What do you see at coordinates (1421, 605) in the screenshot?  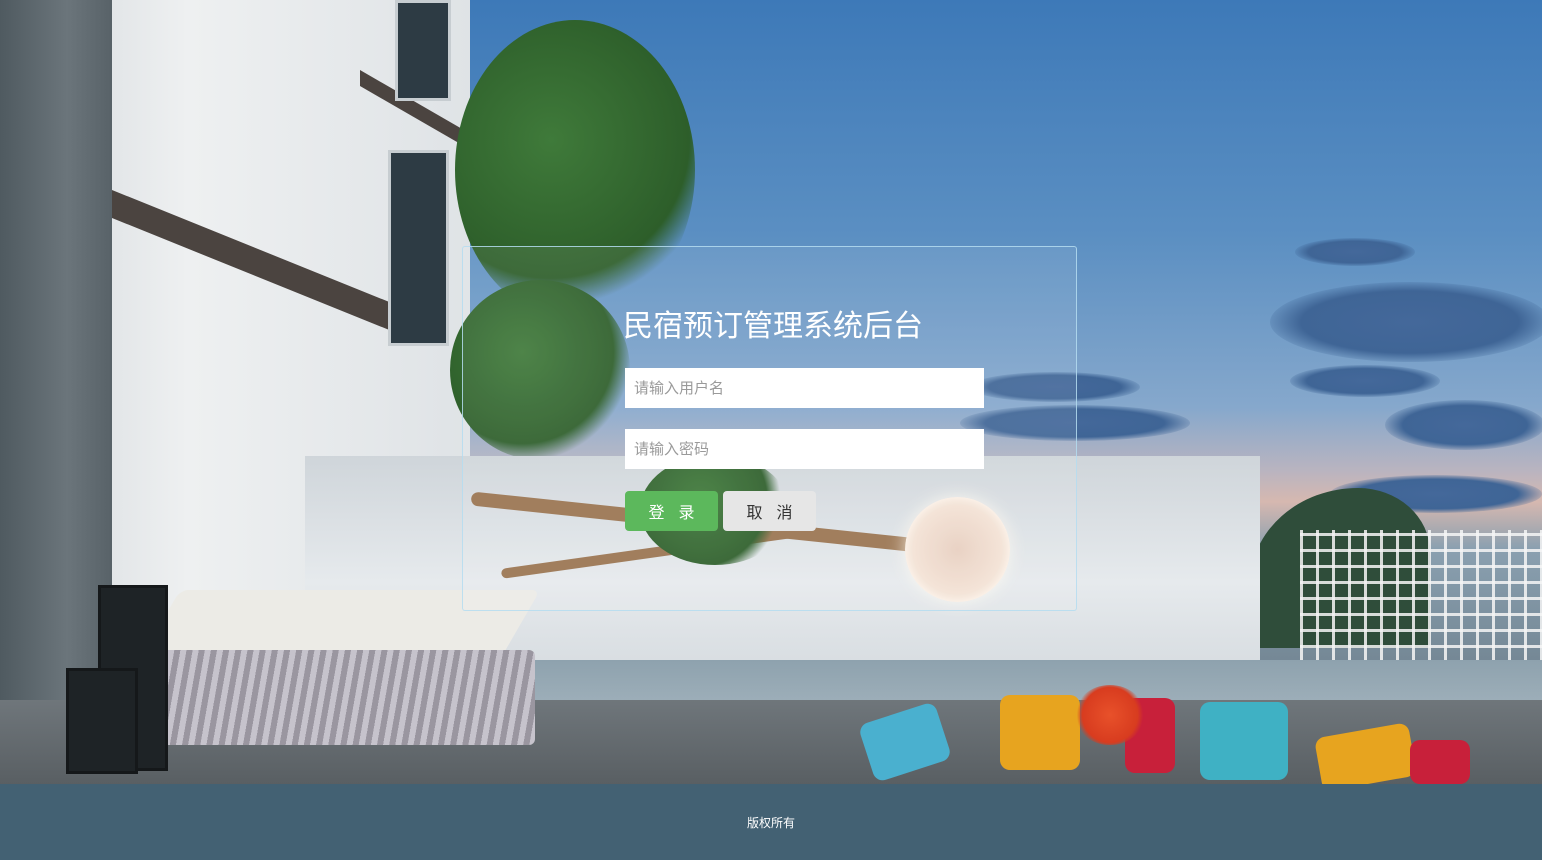 I see `pergola-structure` at bounding box center [1421, 605].